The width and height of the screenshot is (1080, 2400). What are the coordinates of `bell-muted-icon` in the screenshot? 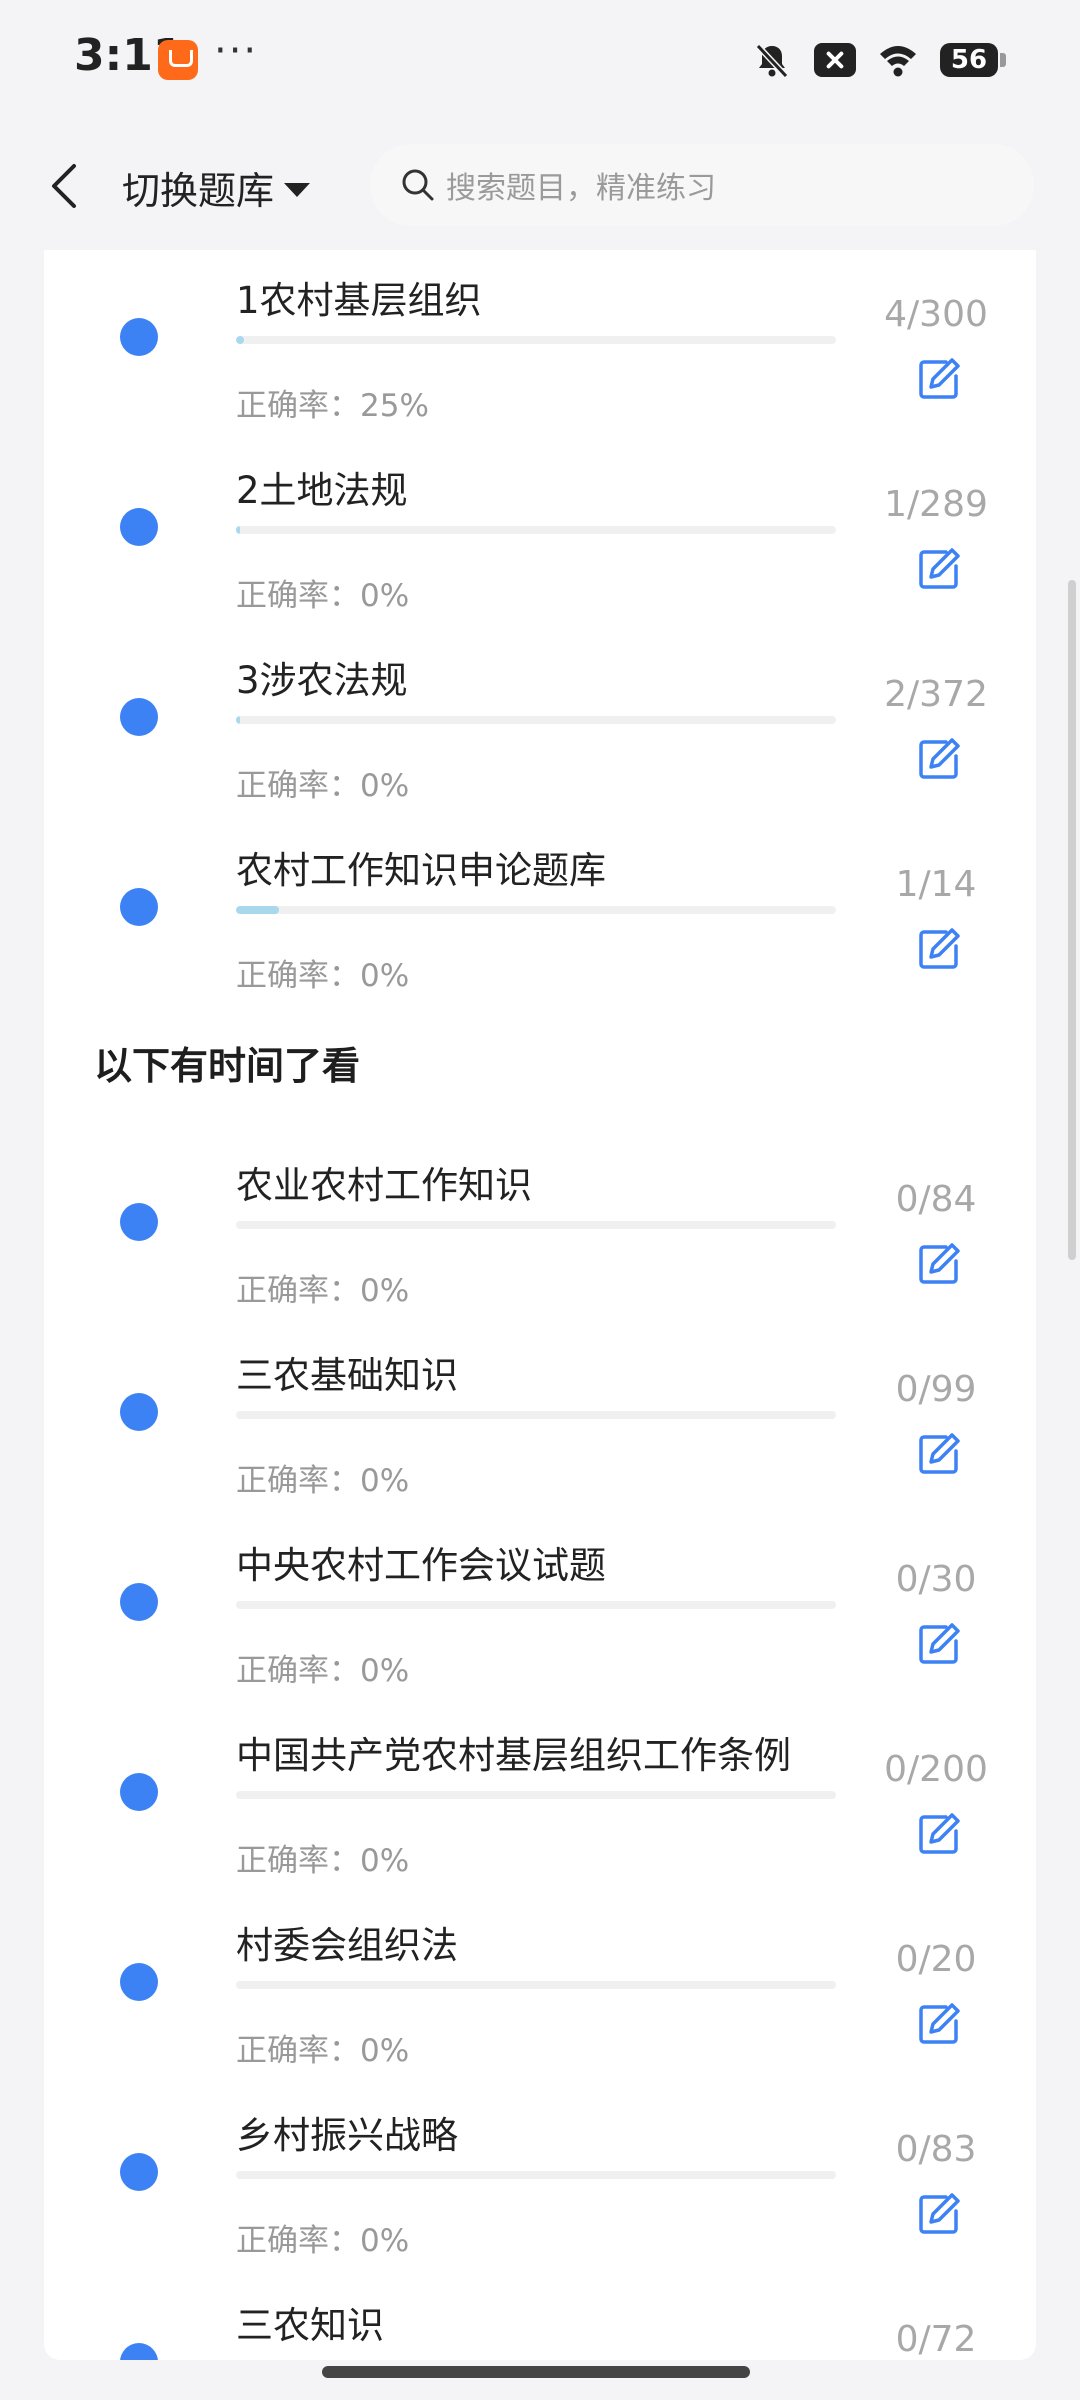 It's located at (772, 61).